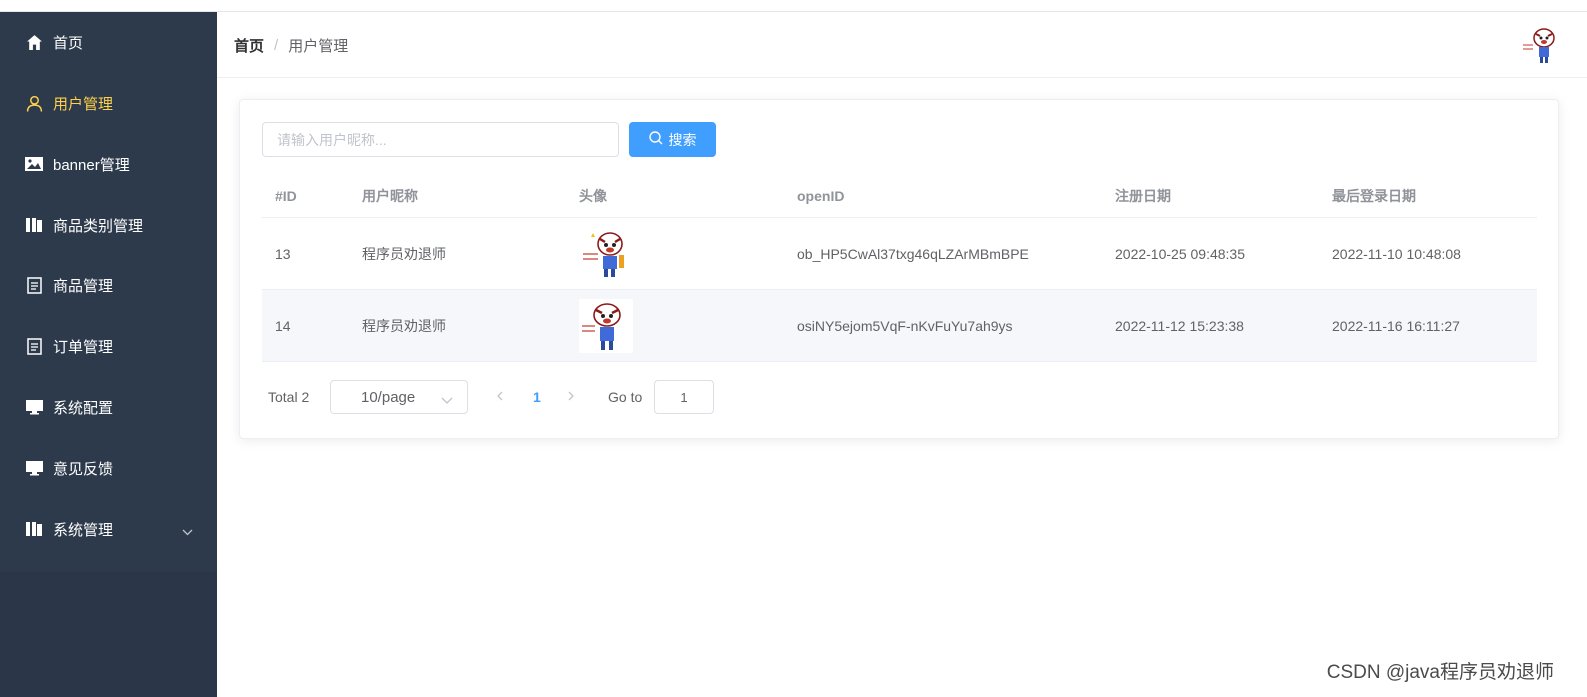  I want to click on sidebar-item-product: 商品管理, so click(108, 285).